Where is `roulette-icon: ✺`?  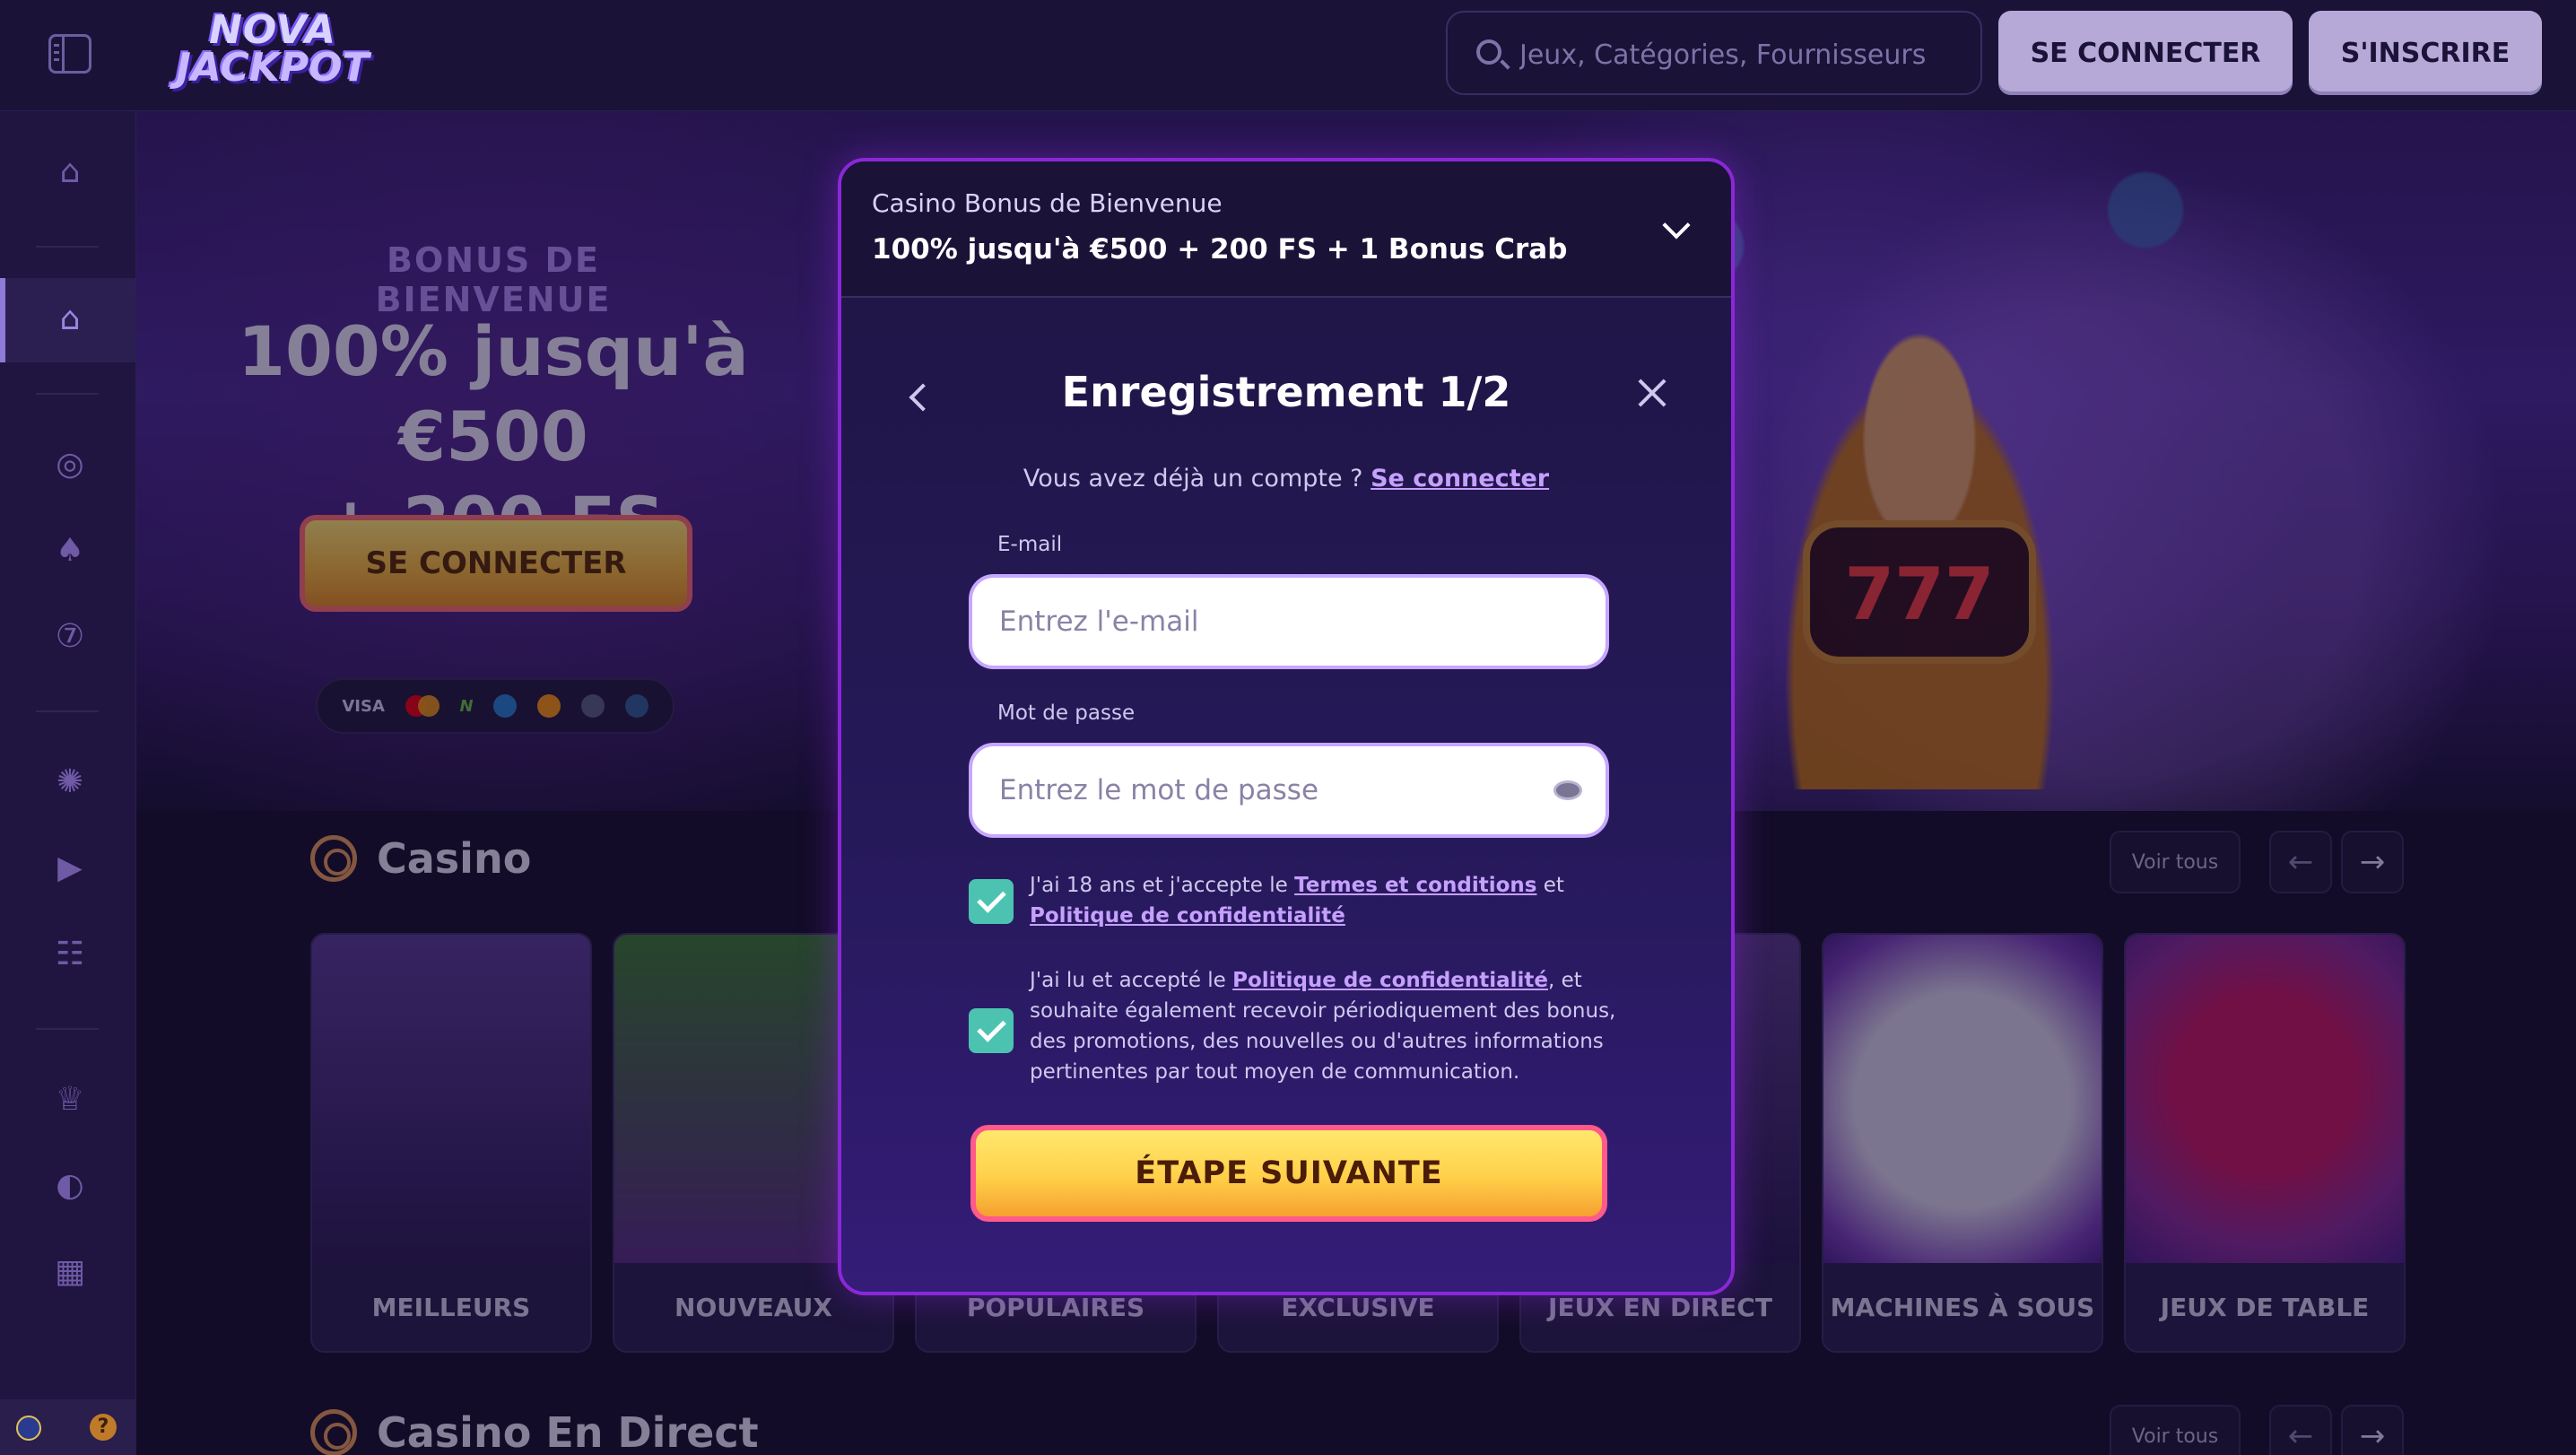 roulette-icon: ✺ is located at coordinates (70, 782).